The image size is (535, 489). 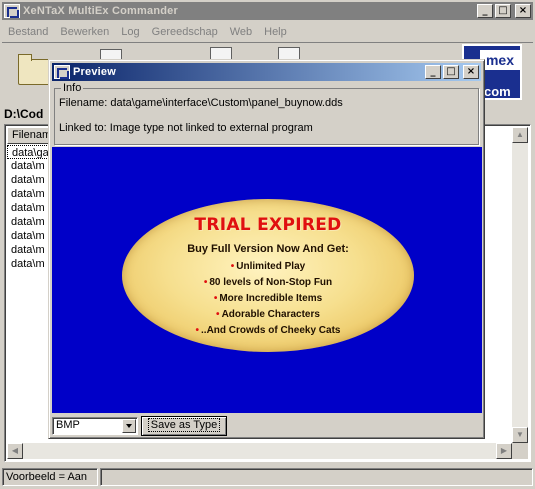 What do you see at coordinates (520, 451) in the screenshot?
I see `scroll-corner` at bounding box center [520, 451].